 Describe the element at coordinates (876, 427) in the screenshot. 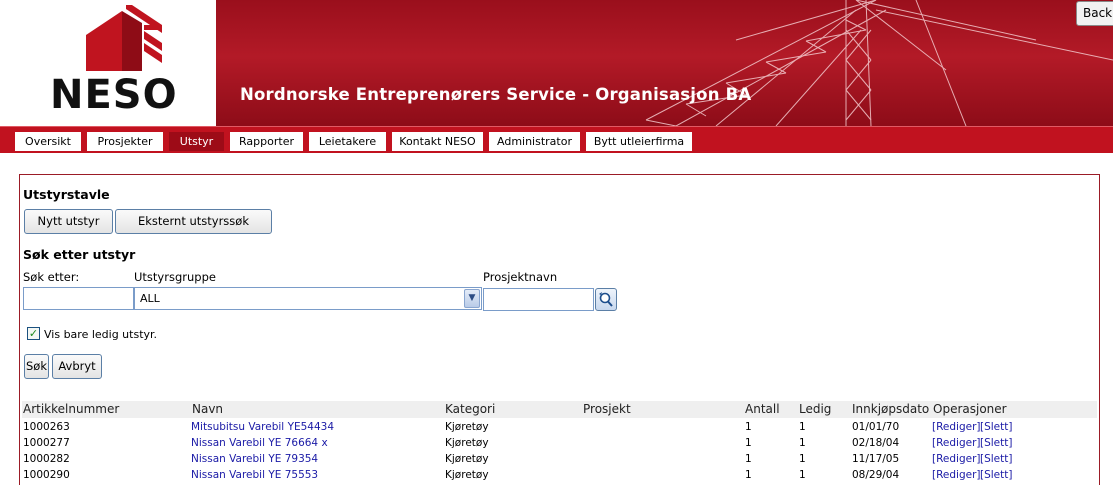

I see `cell-date: 01/01/70` at that location.